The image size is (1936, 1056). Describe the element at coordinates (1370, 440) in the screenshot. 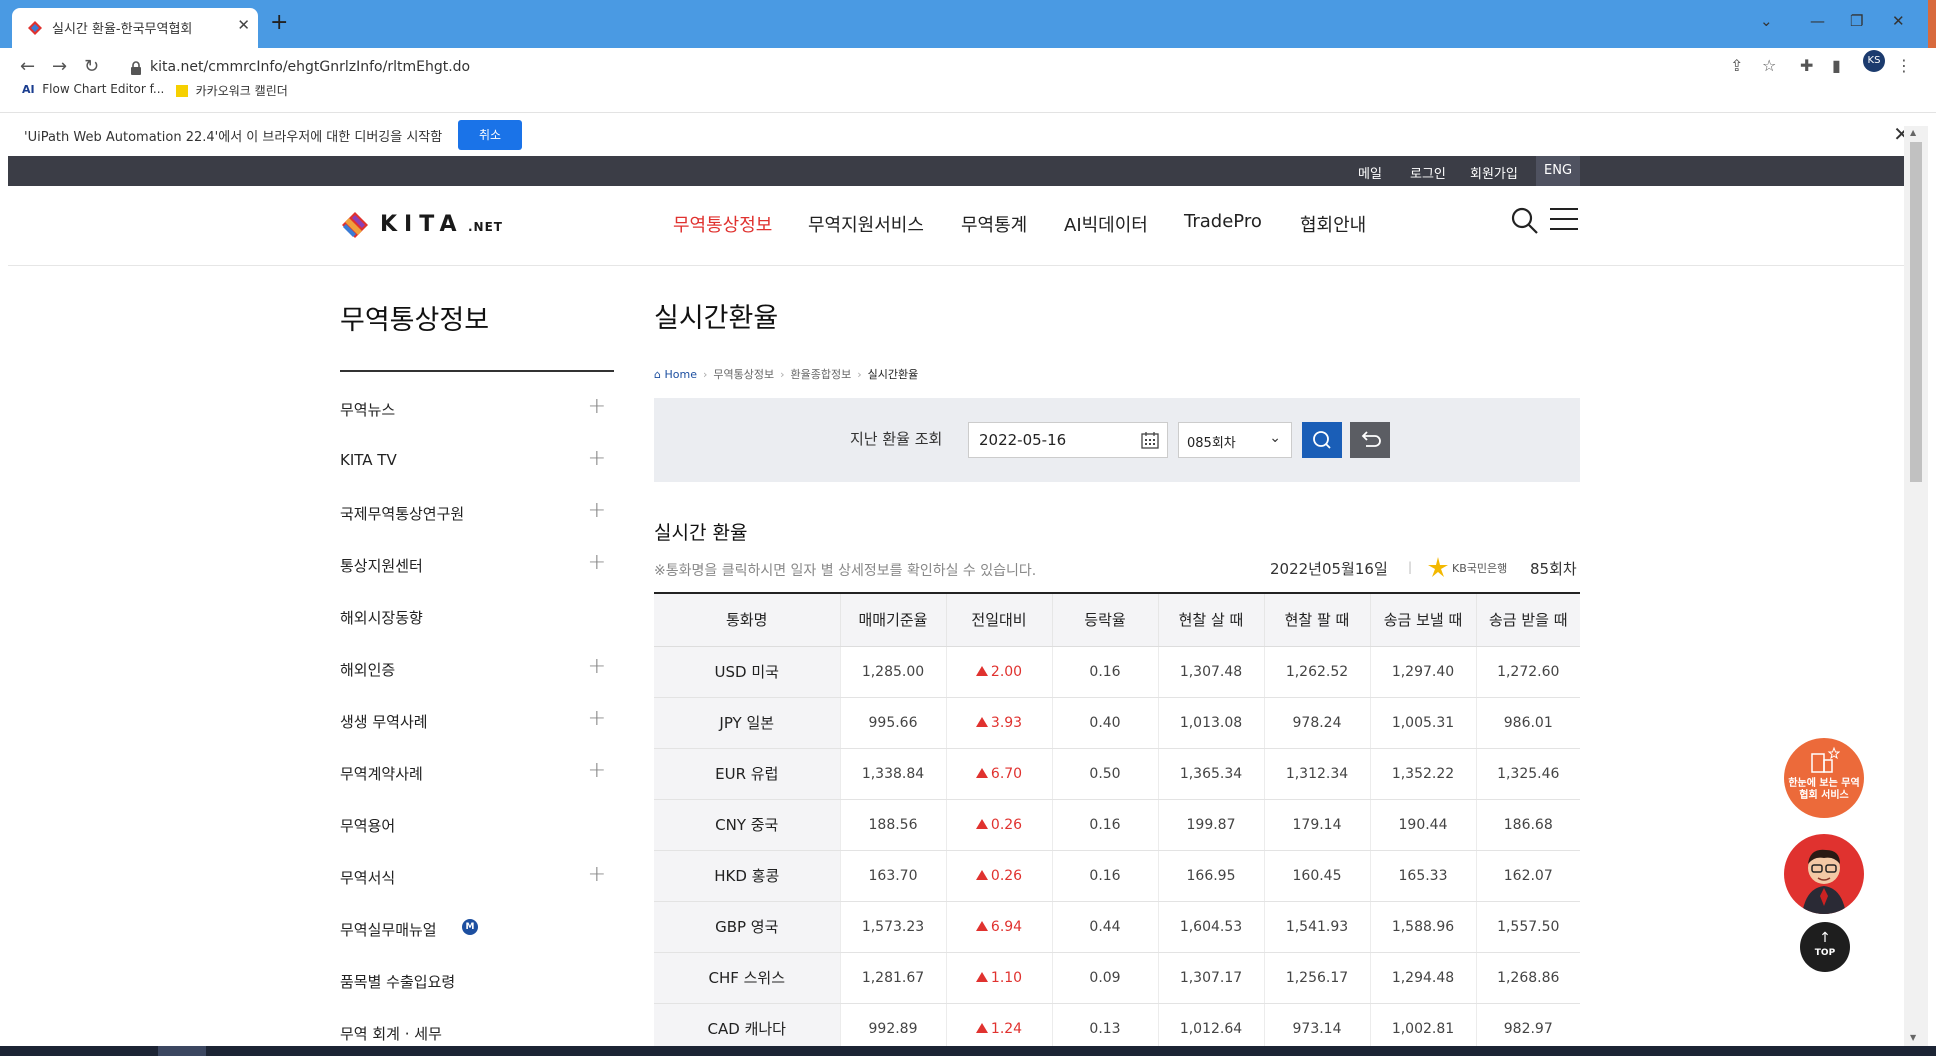

I see `reset-button` at that location.